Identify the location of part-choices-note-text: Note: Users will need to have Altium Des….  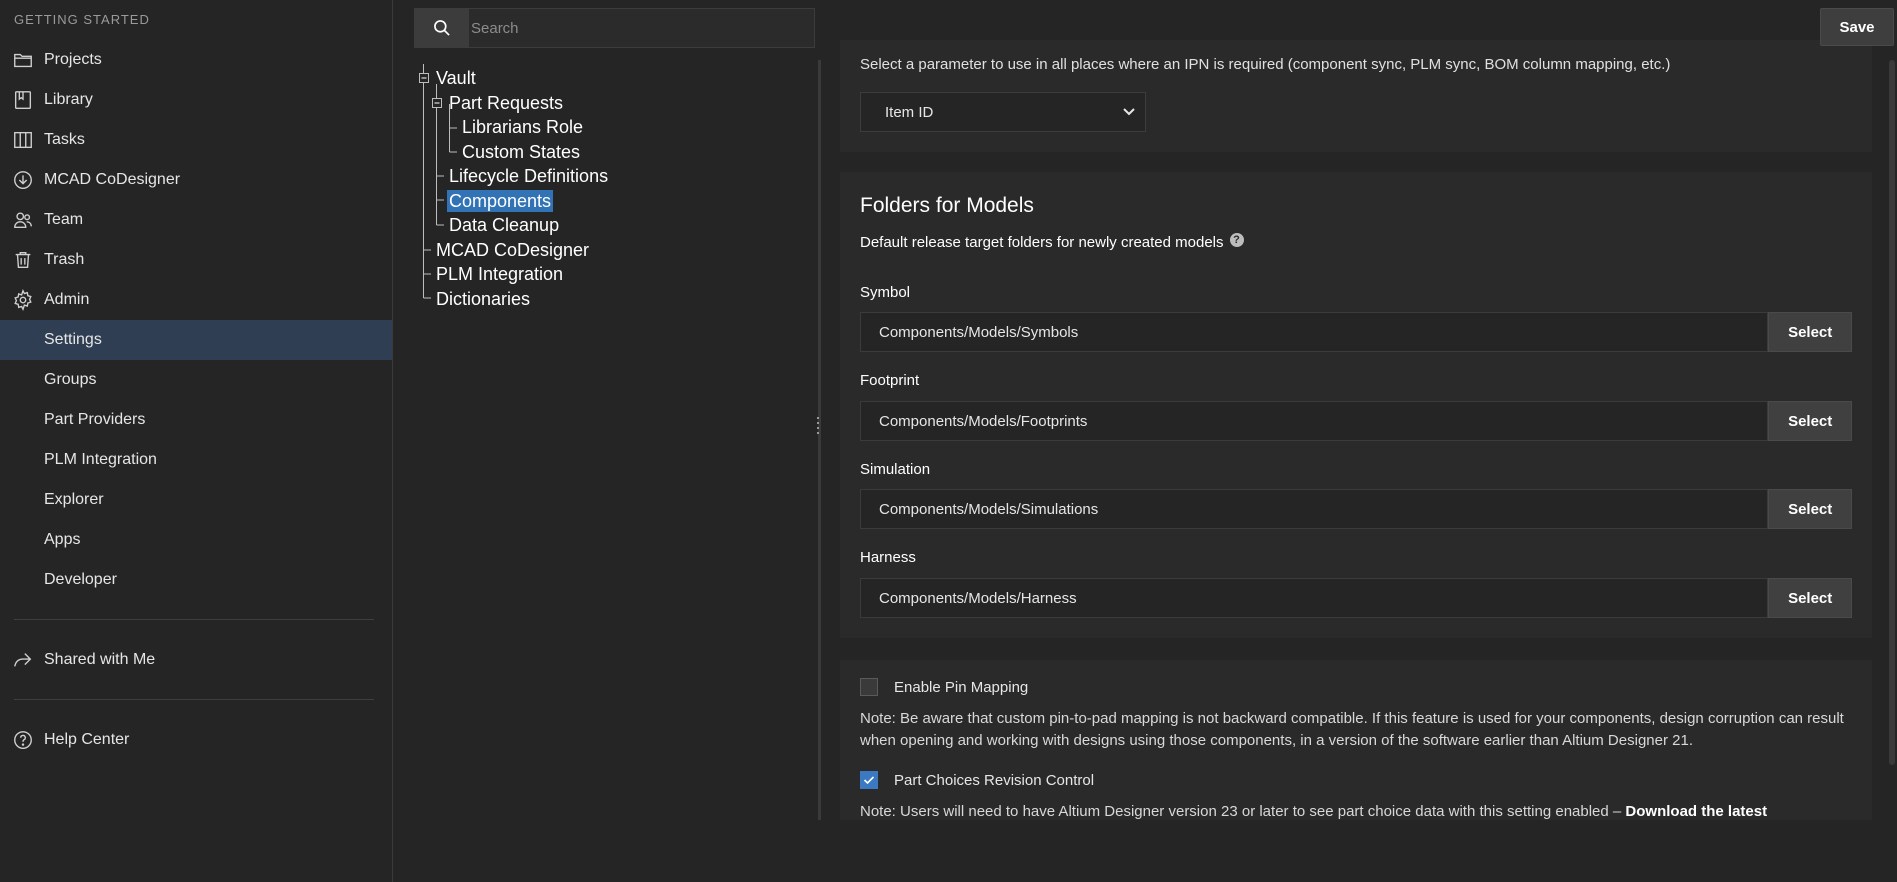
(1243, 811).